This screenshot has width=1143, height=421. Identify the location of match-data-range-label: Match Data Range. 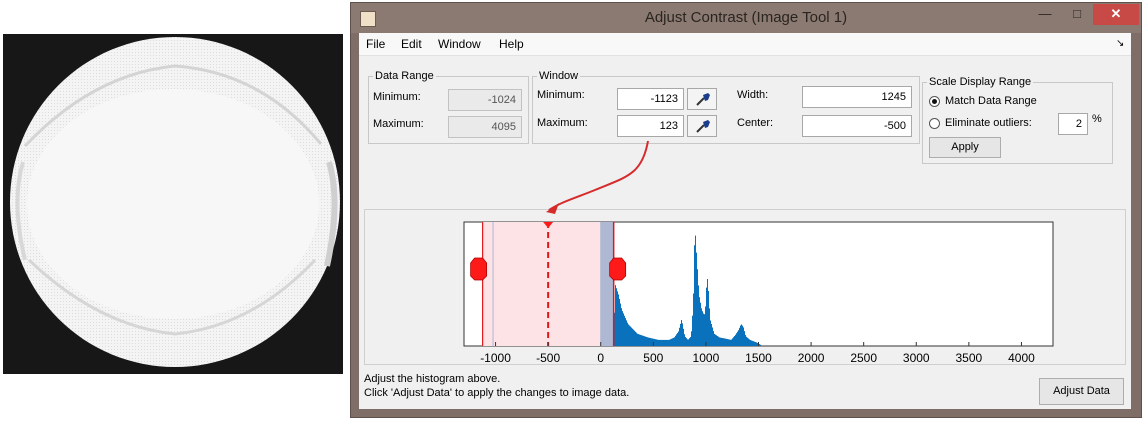
(991, 101).